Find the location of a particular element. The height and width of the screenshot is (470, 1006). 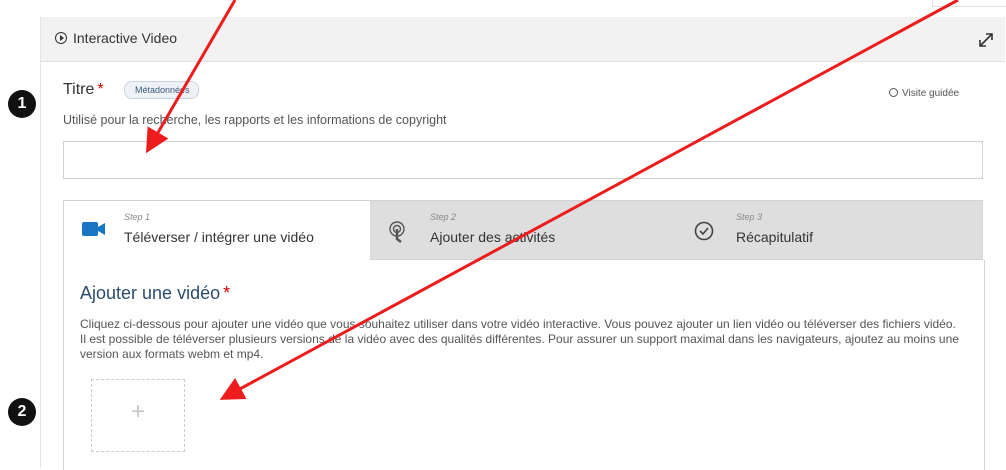

metadata-button: Métadonnées is located at coordinates (161, 90).